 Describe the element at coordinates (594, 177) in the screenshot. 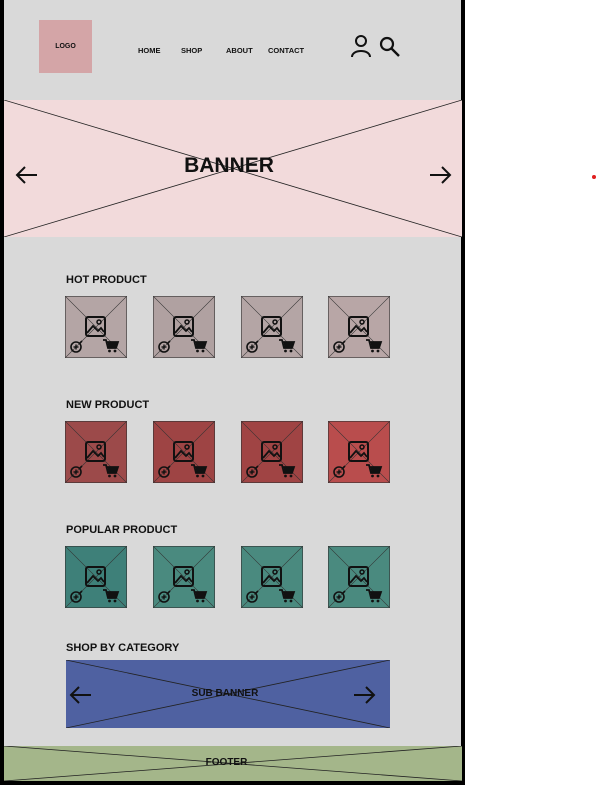

I see `red-dot-marker` at that location.